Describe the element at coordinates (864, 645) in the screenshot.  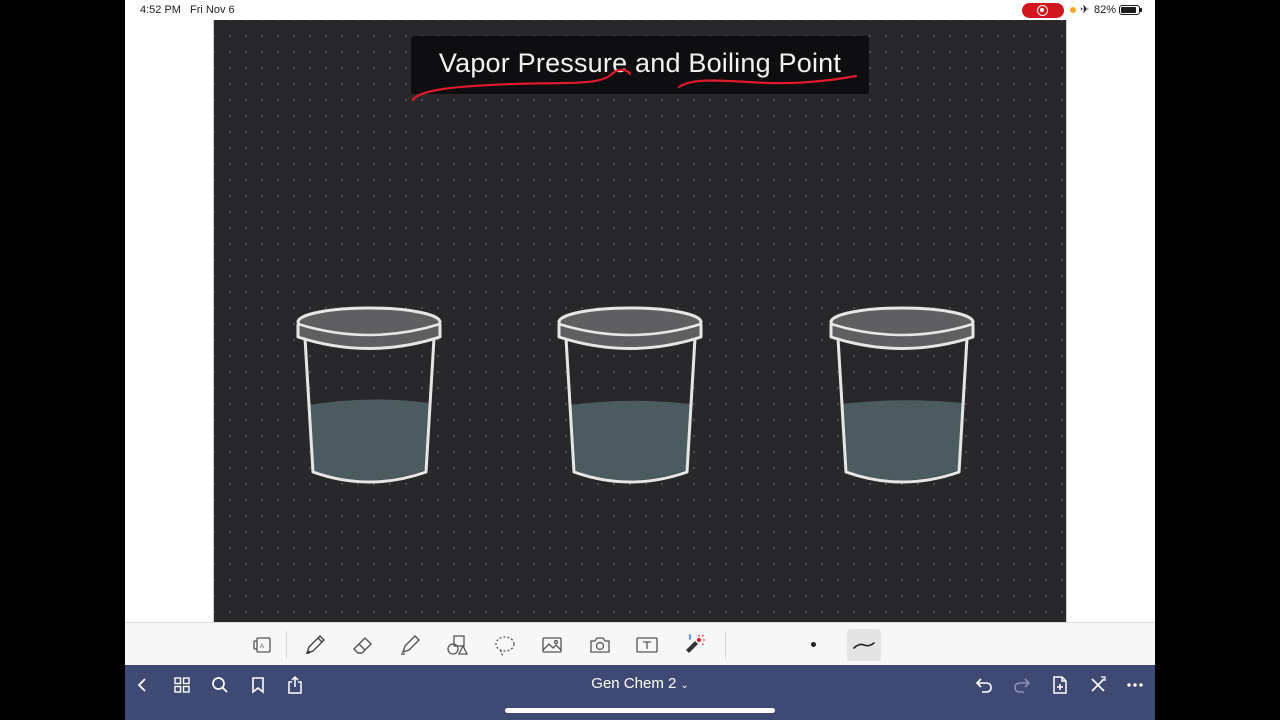
I see `stroke-style-option` at that location.